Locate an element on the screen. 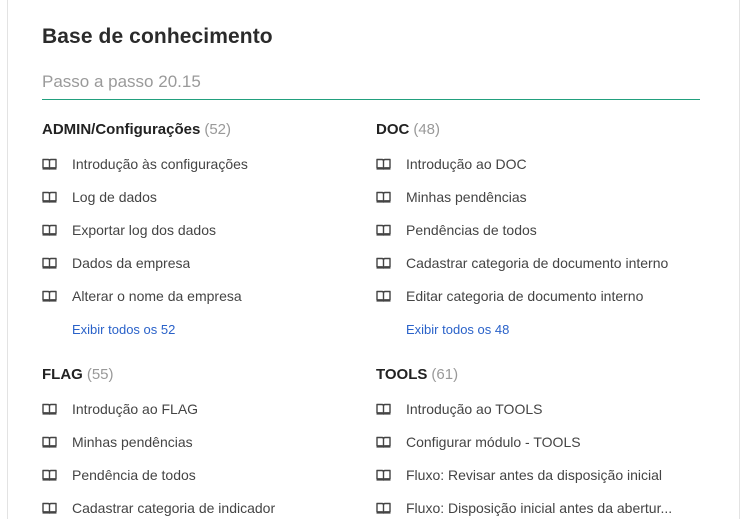 This screenshot has height=519, width=743. article-link: Editar categoria de documento interno is located at coordinates (524, 296).